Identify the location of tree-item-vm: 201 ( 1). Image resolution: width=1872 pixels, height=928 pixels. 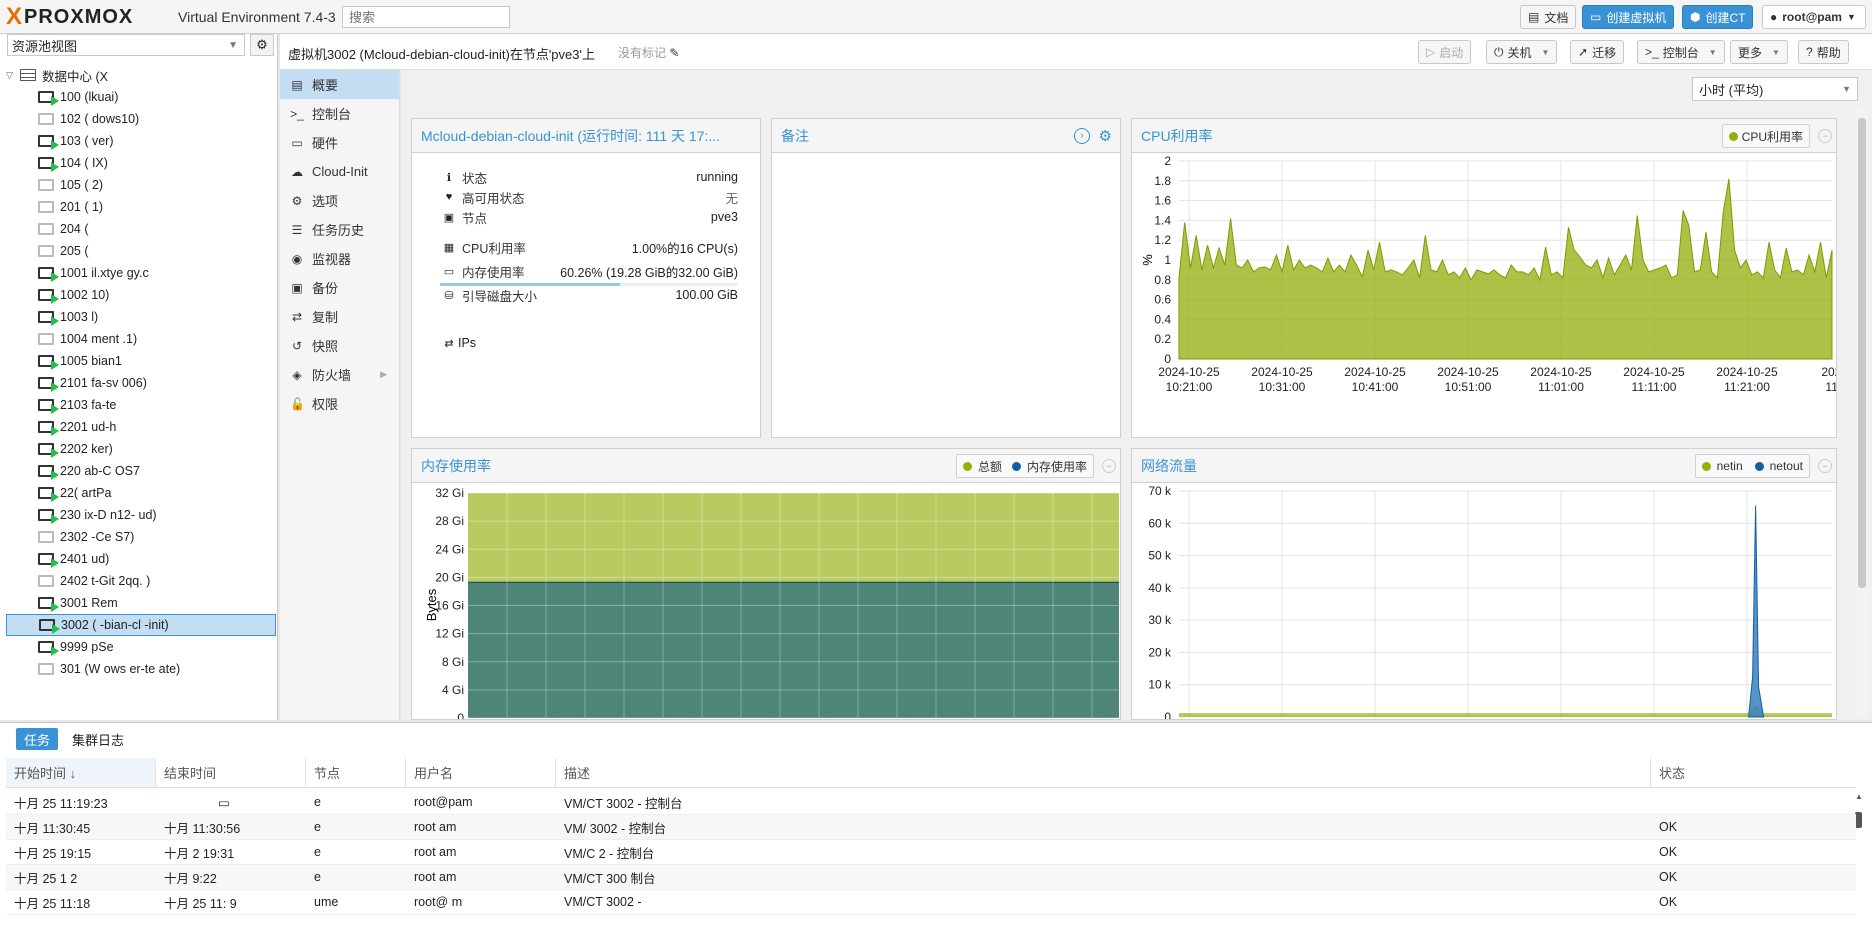
(141, 207).